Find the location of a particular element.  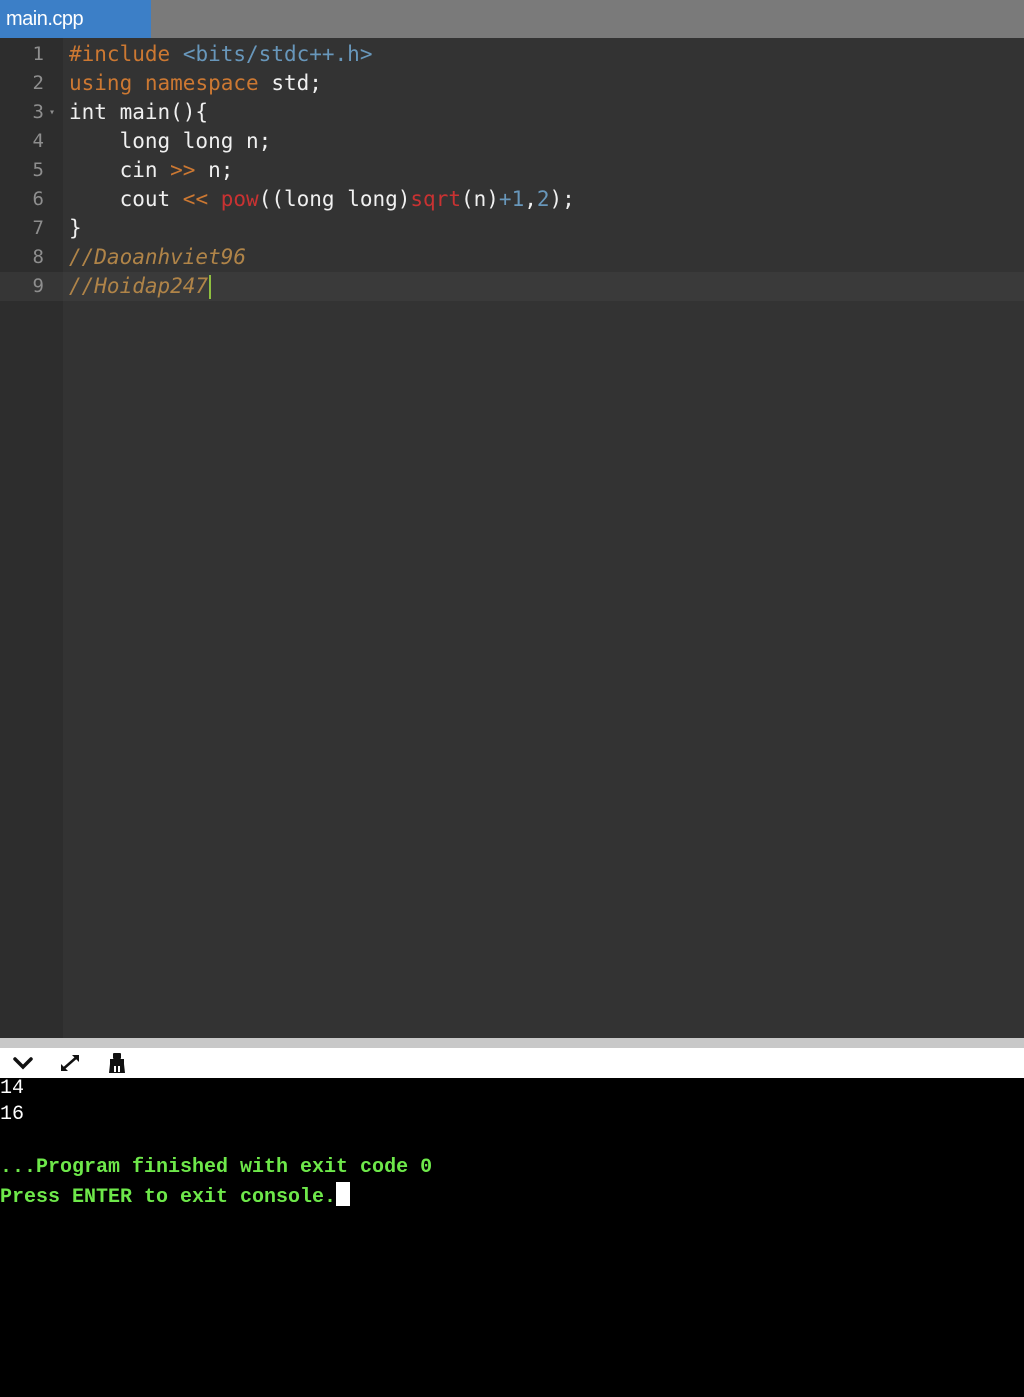

panel-splitter is located at coordinates (512, 1043).